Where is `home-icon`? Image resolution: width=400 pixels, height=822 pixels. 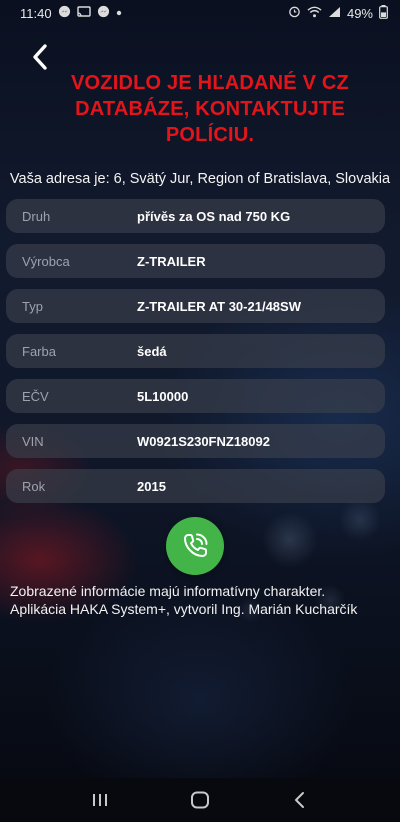
home-icon is located at coordinates (200, 800).